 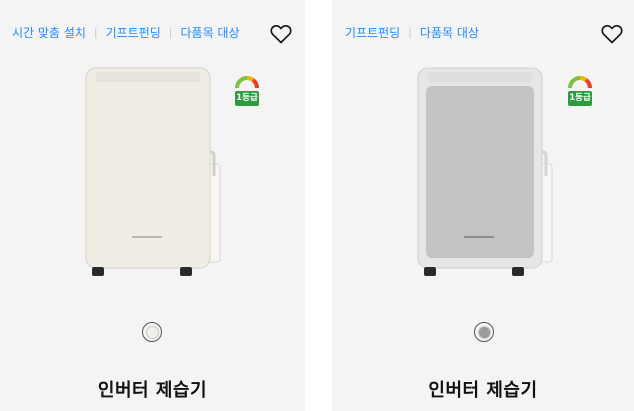 What do you see at coordinates (49, 32) in the screenshot?
I see `tag-link: 시간 맞춤 설치` at bounding box center [49, 32].